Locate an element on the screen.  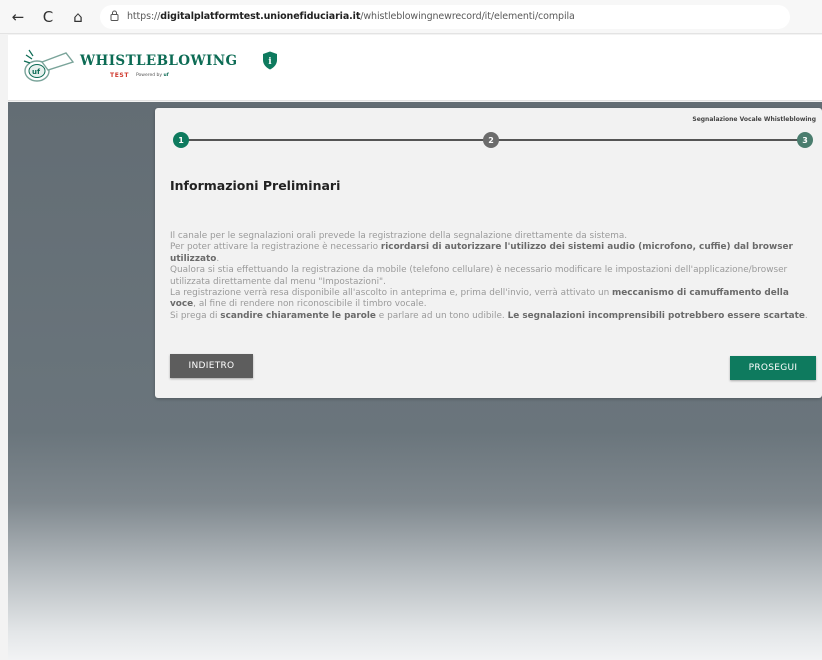
whistle-logo-icon: uf is located at coordinates (49, 65).